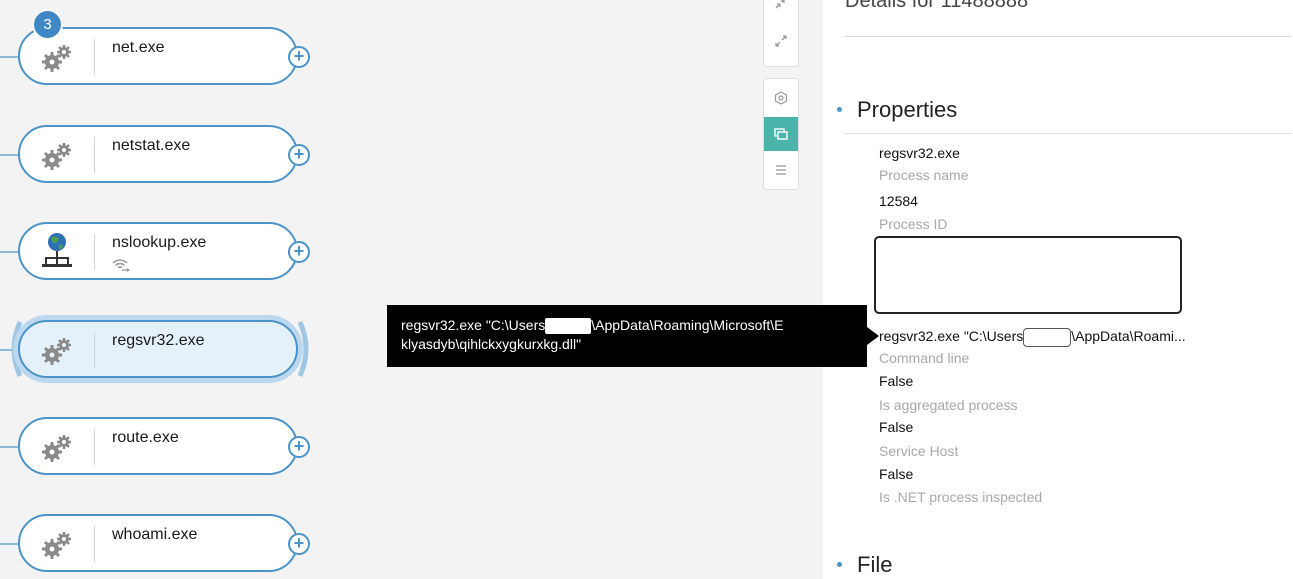 The width and height of the screenshot is (1293, 579). I want to click on process-node-regsvr32: regsvr32.exe, so click(158, 349).